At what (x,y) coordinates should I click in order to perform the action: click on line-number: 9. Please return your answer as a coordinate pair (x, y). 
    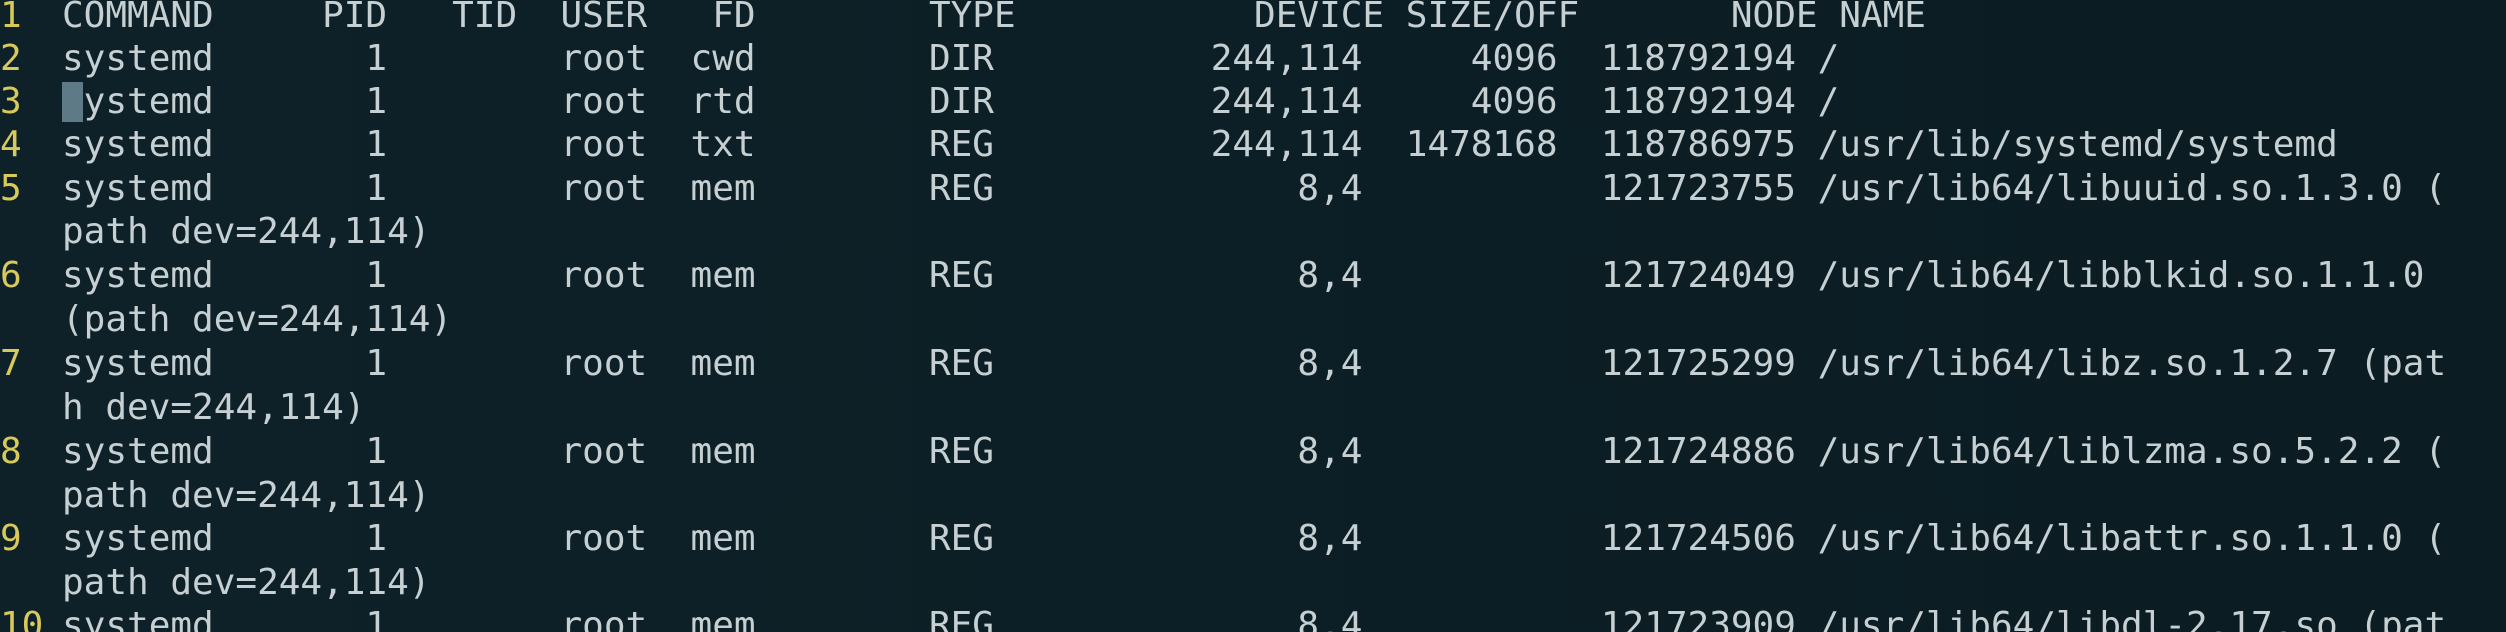
    Looking at the image, I should click on (11, 538).